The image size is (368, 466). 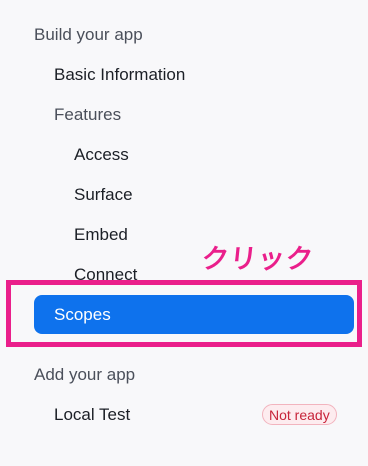 What do you see at coordinates (184, 195) in the screenshot?
I see `sidebar-item-surface: Surface` at bounding box center [184, 195].